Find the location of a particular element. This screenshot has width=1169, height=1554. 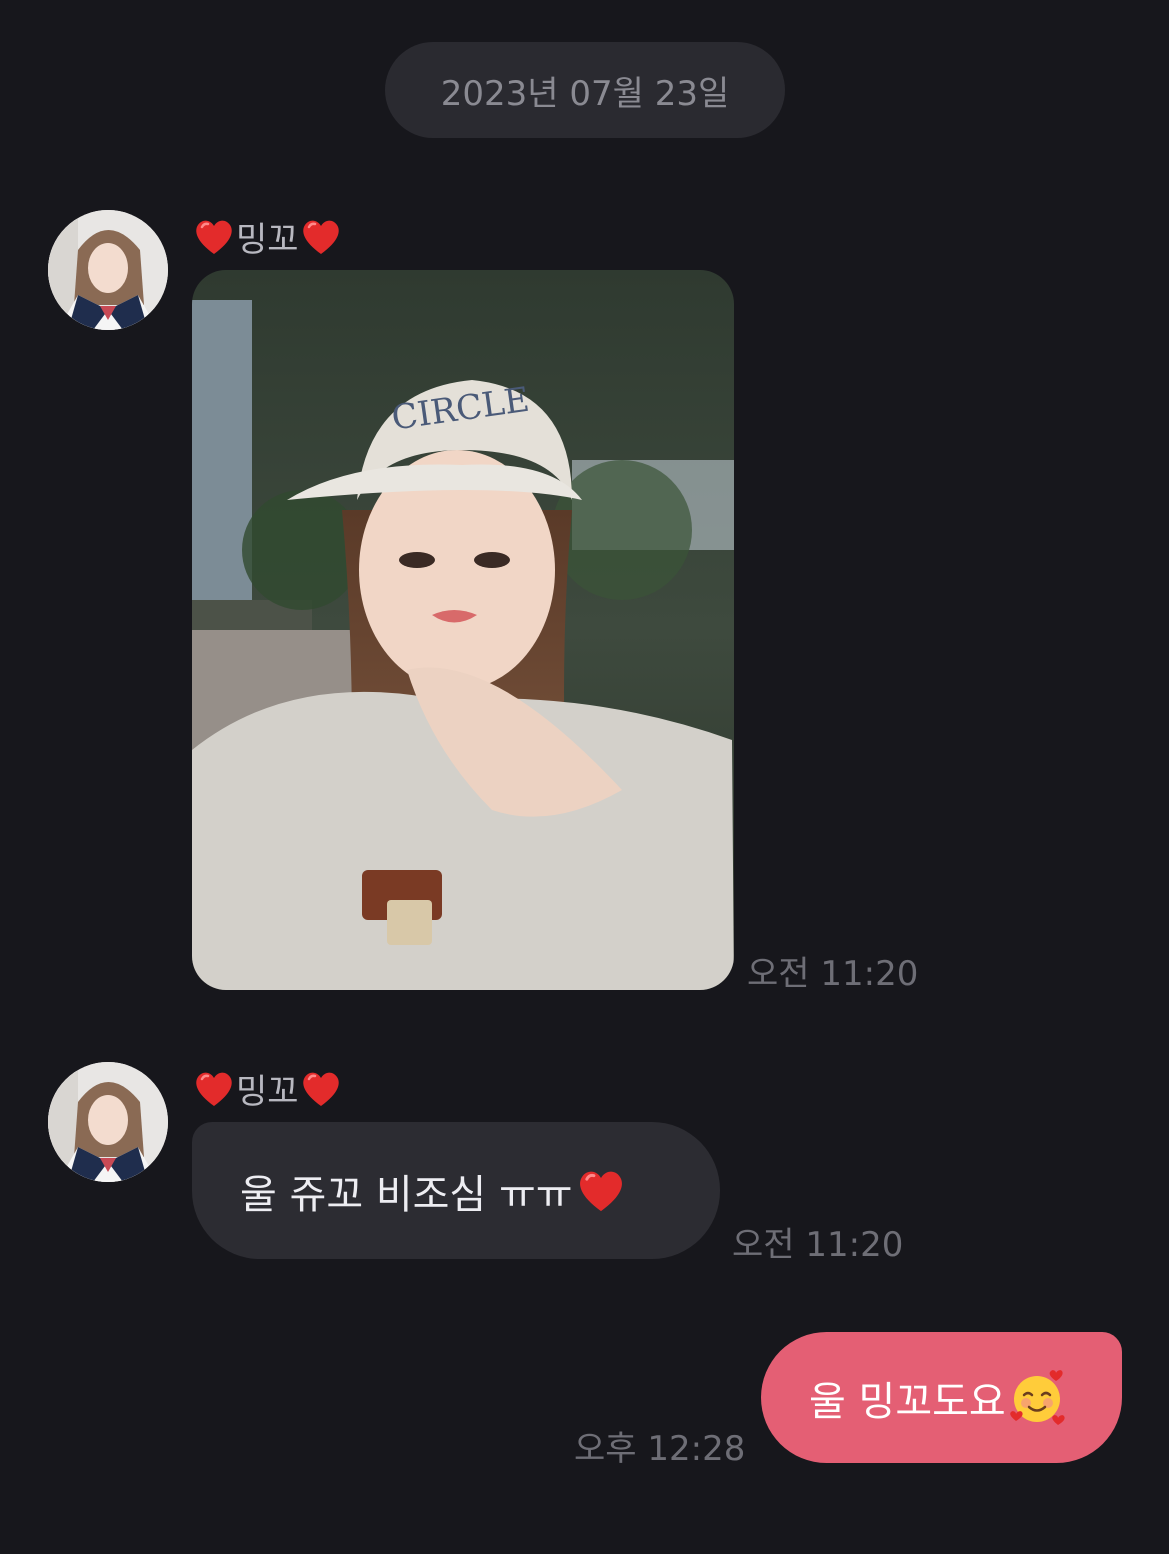

incoming-message-bubble: 울 쥬꼬 비조심 ㅠㅠ is located at coordinates (456, 1190).